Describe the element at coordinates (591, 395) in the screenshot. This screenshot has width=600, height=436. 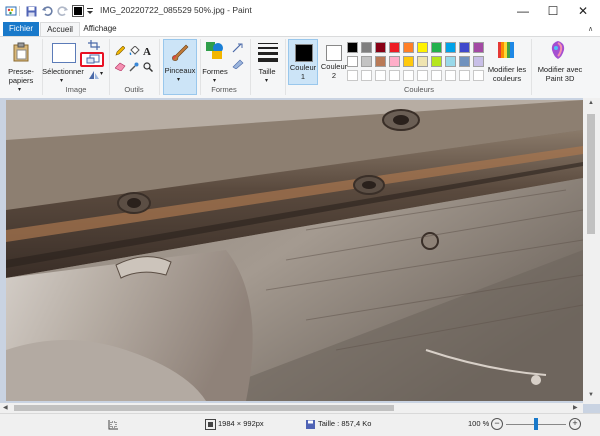
I see `scroll-down-icon: ▼` at that location.